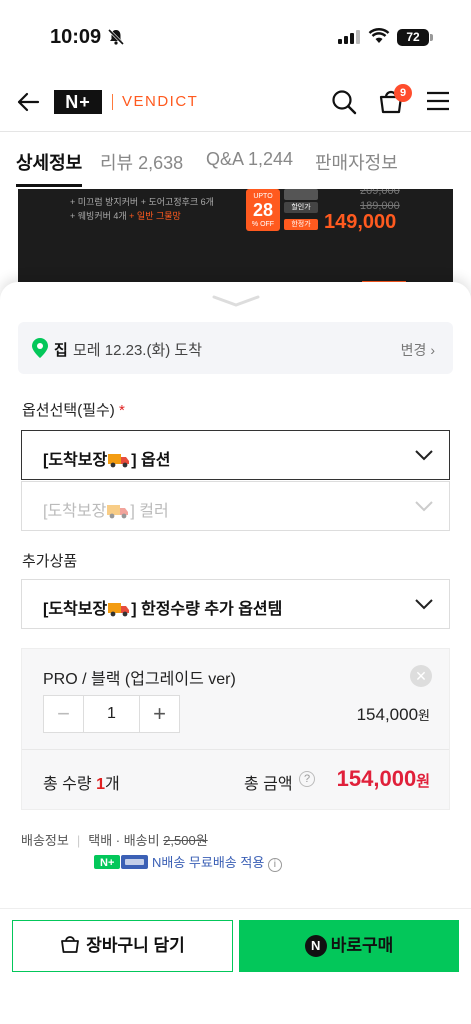 Image resolution: width=471 pixels, height=1024 pixels. What do you see at coordinates (380, 193) in the screenshot?
I see `original-price: 209,000` at bounding box center [380, 193].